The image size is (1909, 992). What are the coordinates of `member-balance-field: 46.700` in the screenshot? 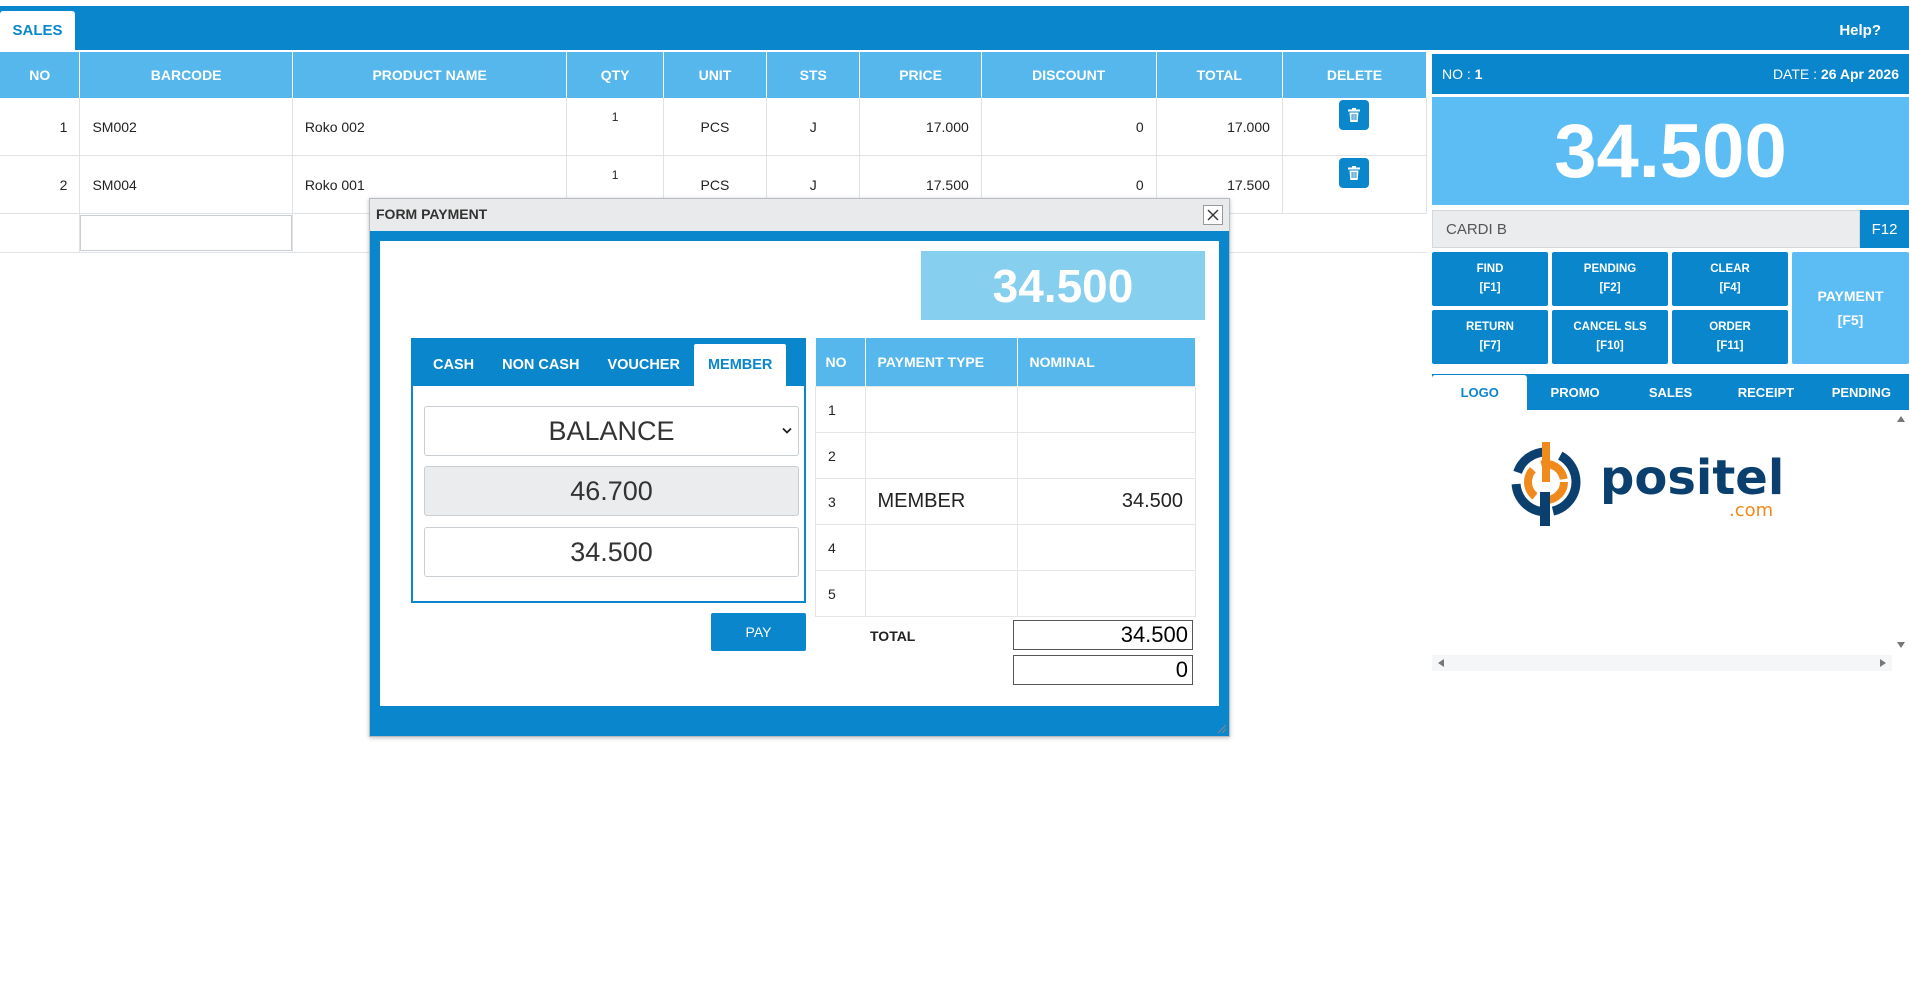 It's located at (611, 491).